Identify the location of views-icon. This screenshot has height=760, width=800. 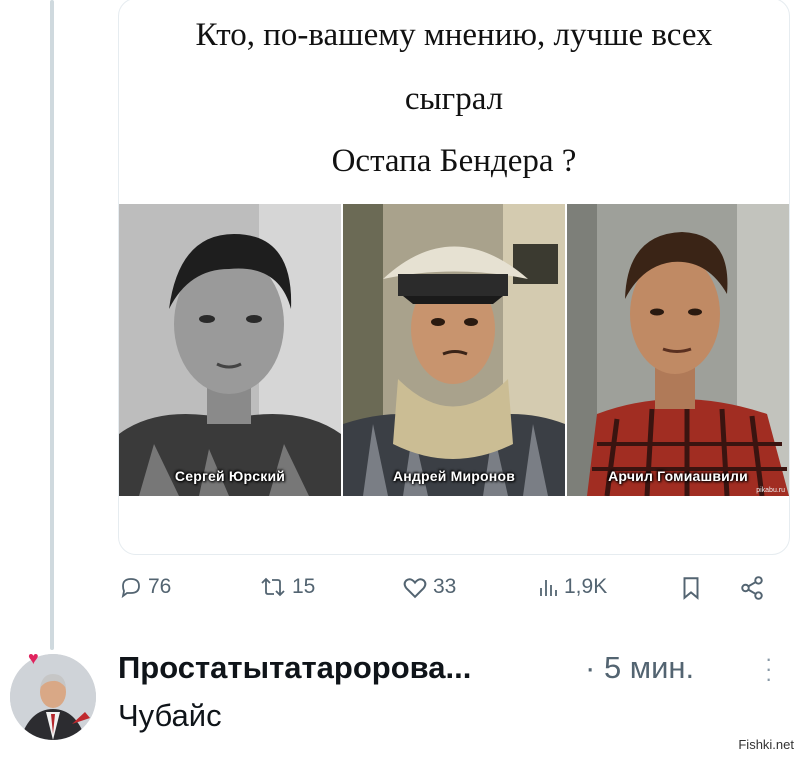
(548, 588).